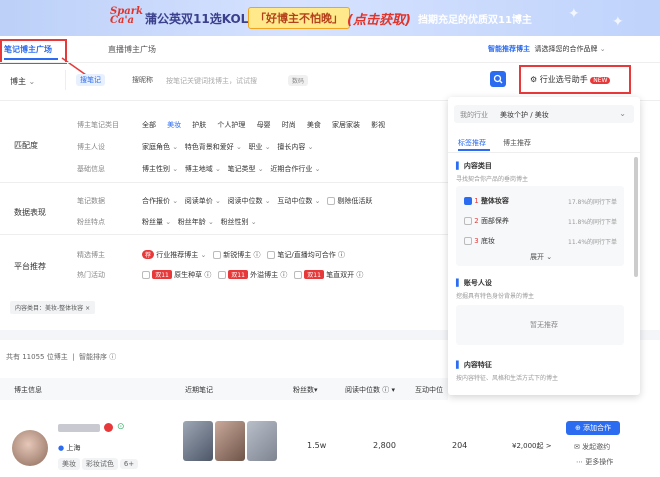 The width and height of the screenshot is (660, 477). I want to click on reads-value: 2,800, so click(384, 445).